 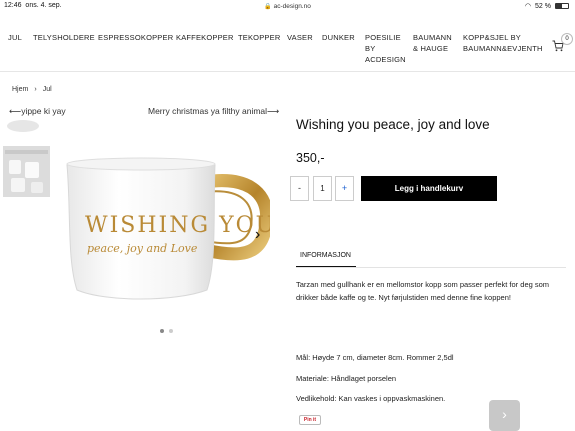 What do you see at coordinates (338, 37) in the screenshot?
I see `nav-item-dunker: DUNKER` at bounding box center [338, 37].